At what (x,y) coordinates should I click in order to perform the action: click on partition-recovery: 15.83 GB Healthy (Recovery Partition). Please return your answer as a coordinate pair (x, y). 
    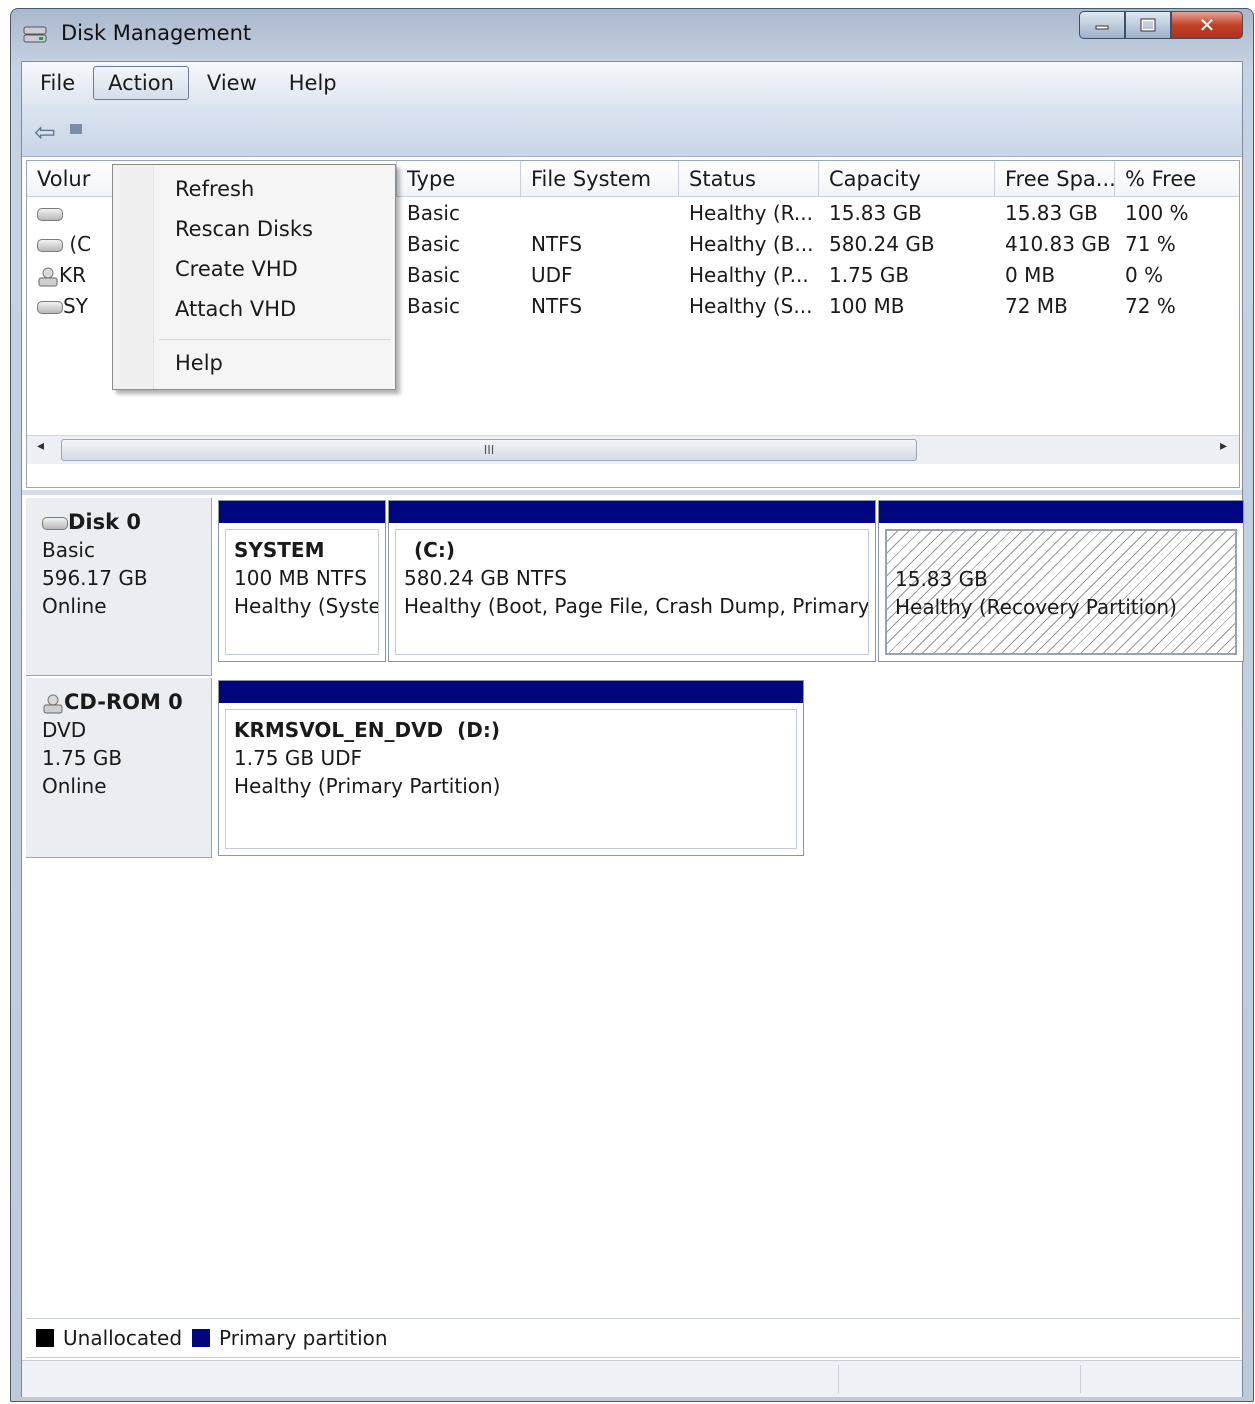
    Looking at the image, I should click on (1061, 581).